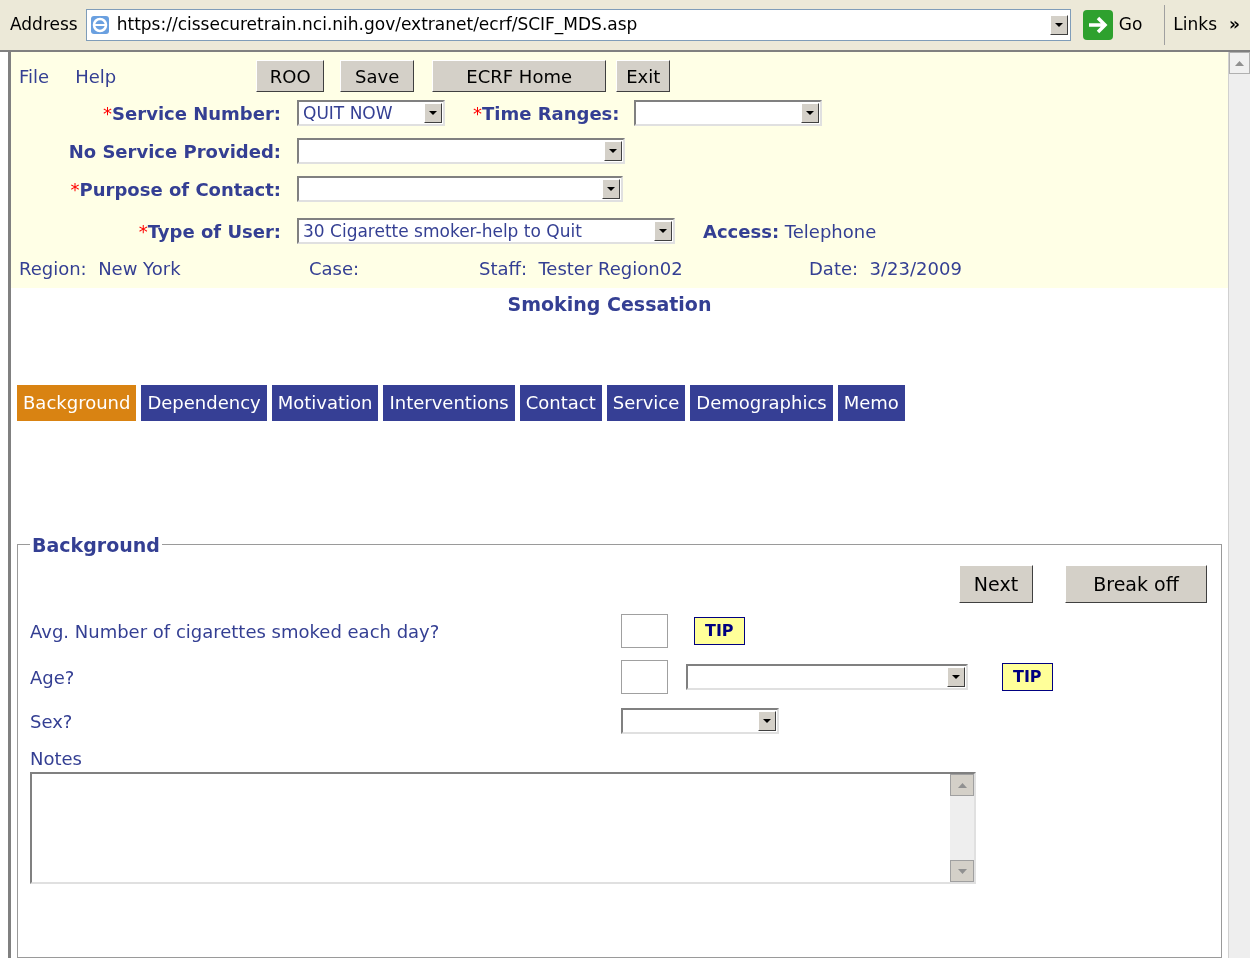 This screenshot has width=1250, height=958. I want to click on menu-item: File, so click(34, 76).